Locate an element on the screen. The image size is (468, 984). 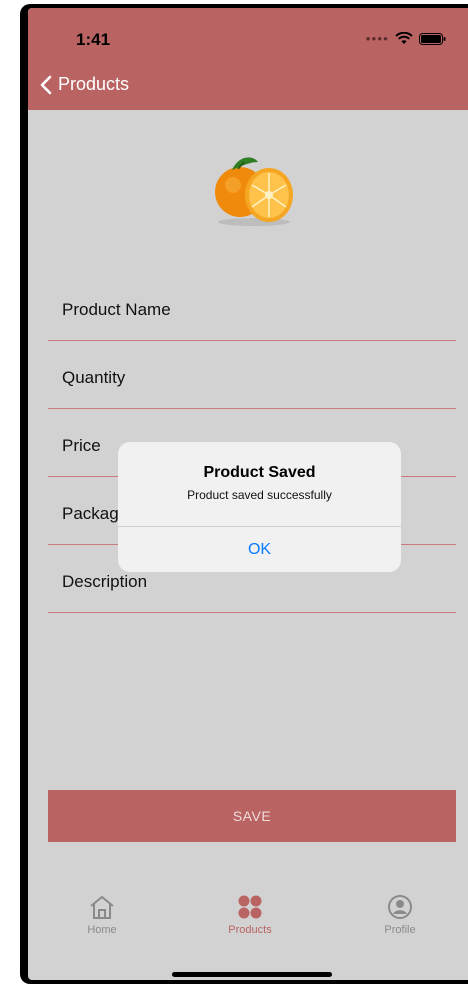
wifi-icon is located at coordinates (404, 38).